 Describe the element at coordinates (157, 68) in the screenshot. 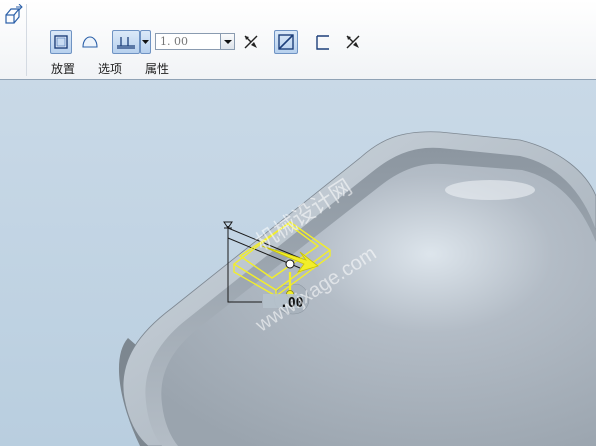

I see `tab-properties: 属性` at that location.